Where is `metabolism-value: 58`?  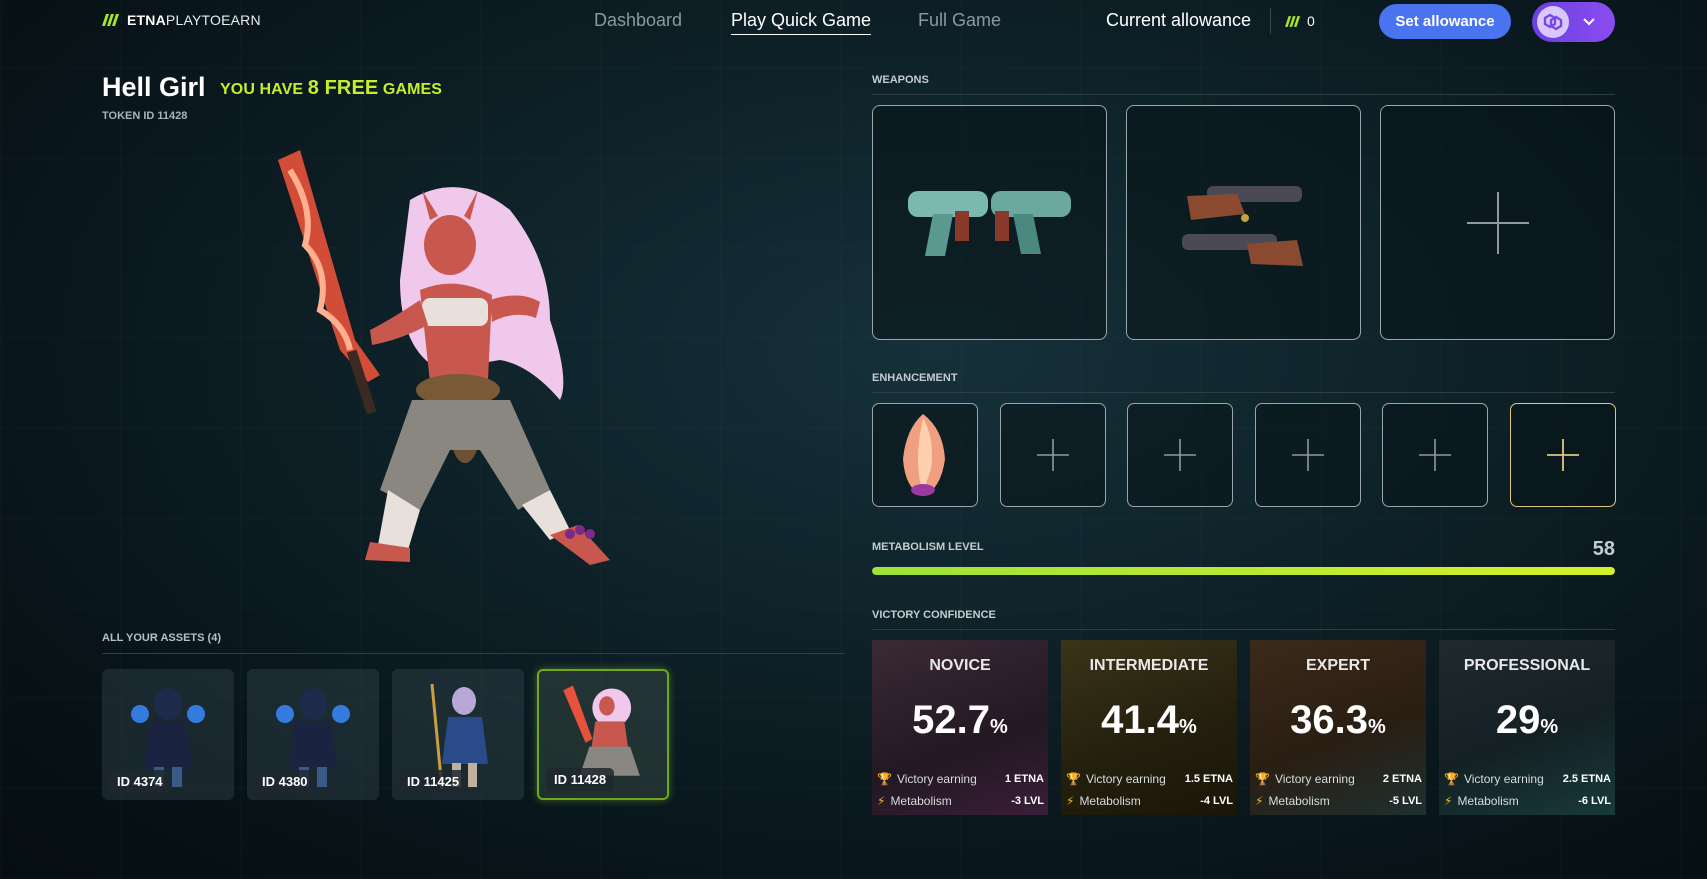
metabolism-value: 58 is located at coordinates (1603, 549).